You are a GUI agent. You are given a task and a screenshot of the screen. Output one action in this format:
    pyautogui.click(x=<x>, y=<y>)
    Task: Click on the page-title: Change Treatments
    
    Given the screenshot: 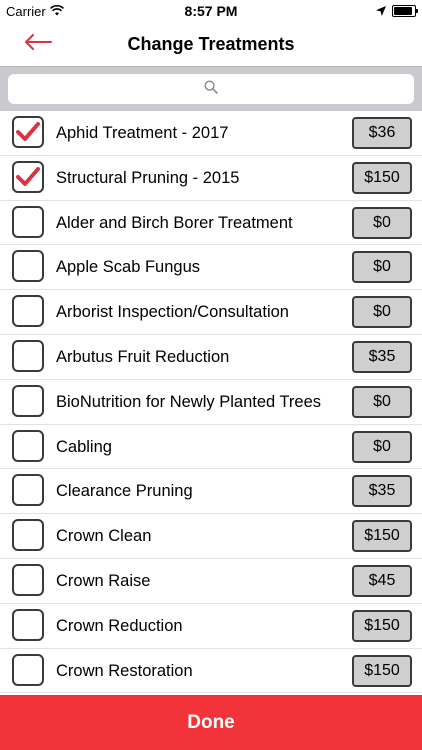 What is the action you would take?
    pyautogui.click(x=211, y=44)
    